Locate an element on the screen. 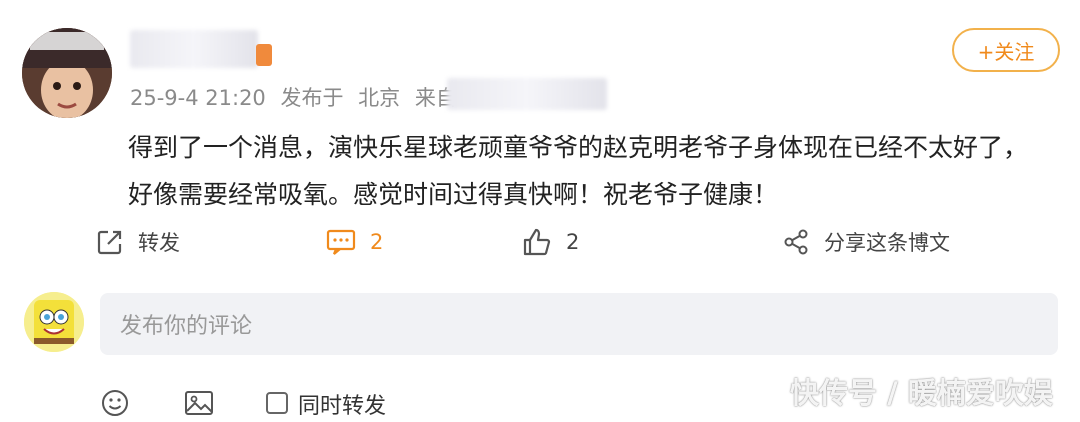 The image size is (1080, 422). source-device-blurred is located at coordinates (527, 94).